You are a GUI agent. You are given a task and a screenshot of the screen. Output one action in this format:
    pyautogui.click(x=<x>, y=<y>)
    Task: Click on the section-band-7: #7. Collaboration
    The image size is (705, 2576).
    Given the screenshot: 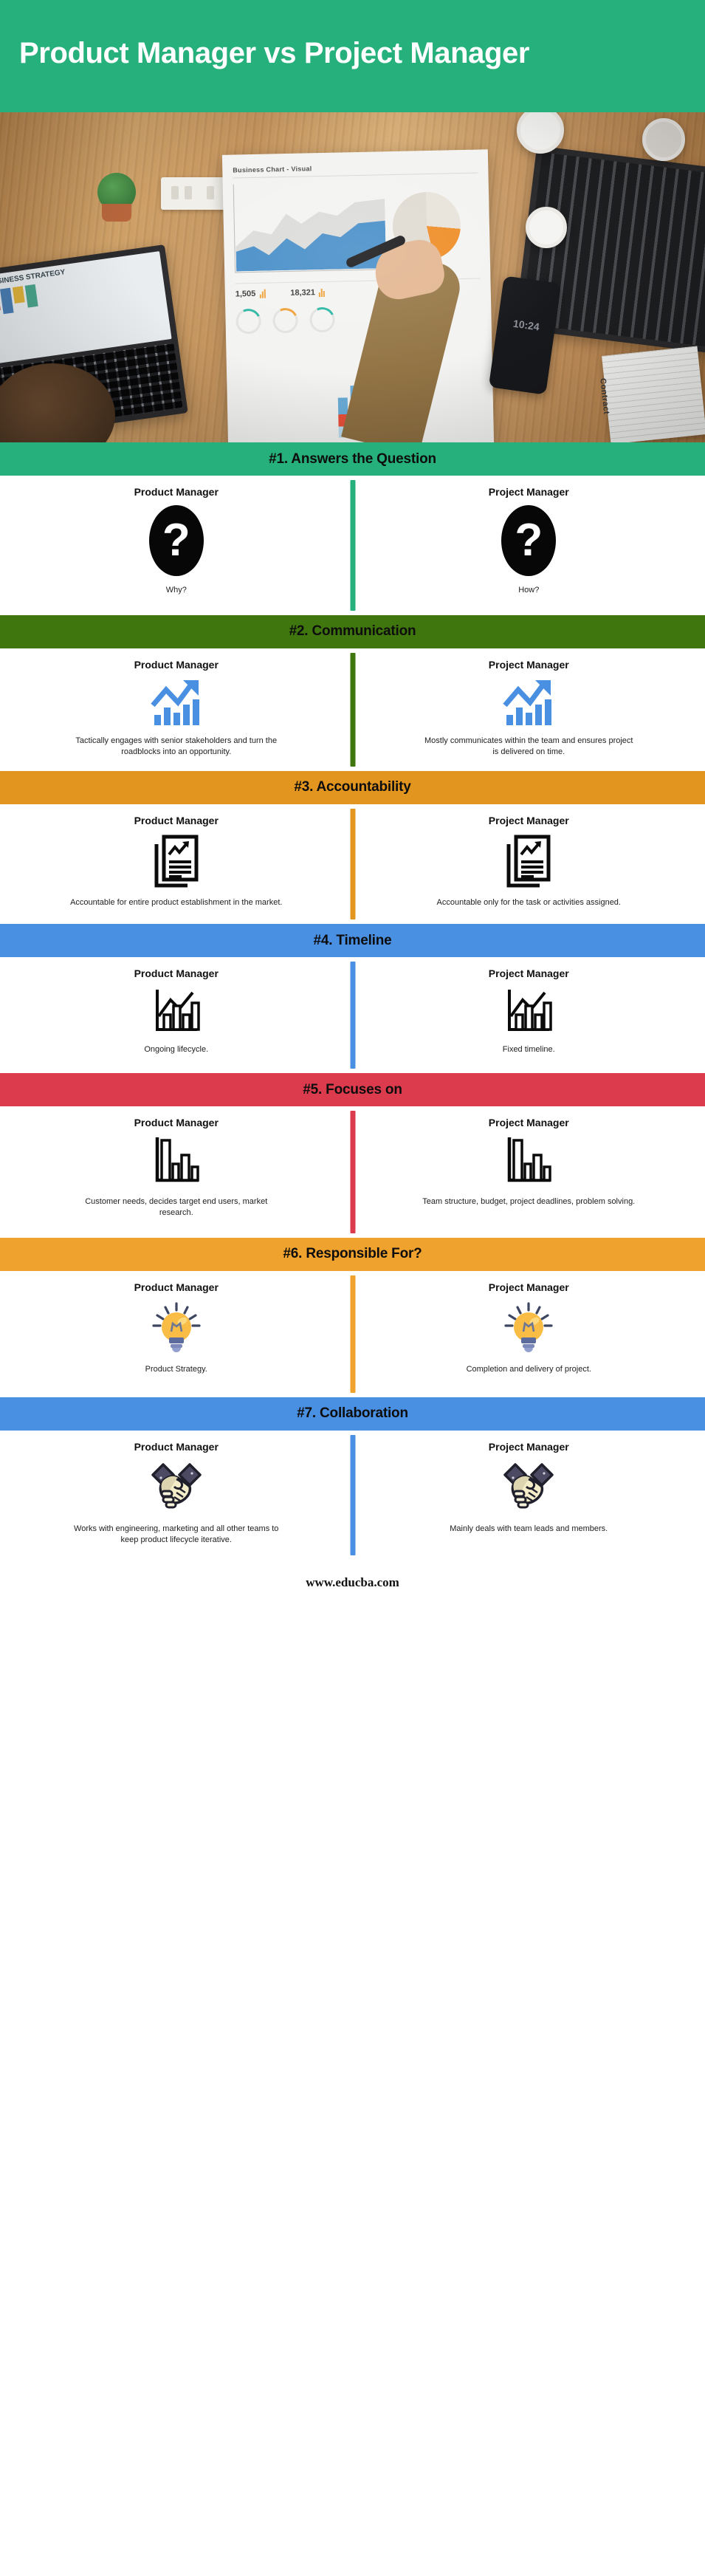 What is the action you would take?
    pyautogui.click(x=352, y=1414)
    